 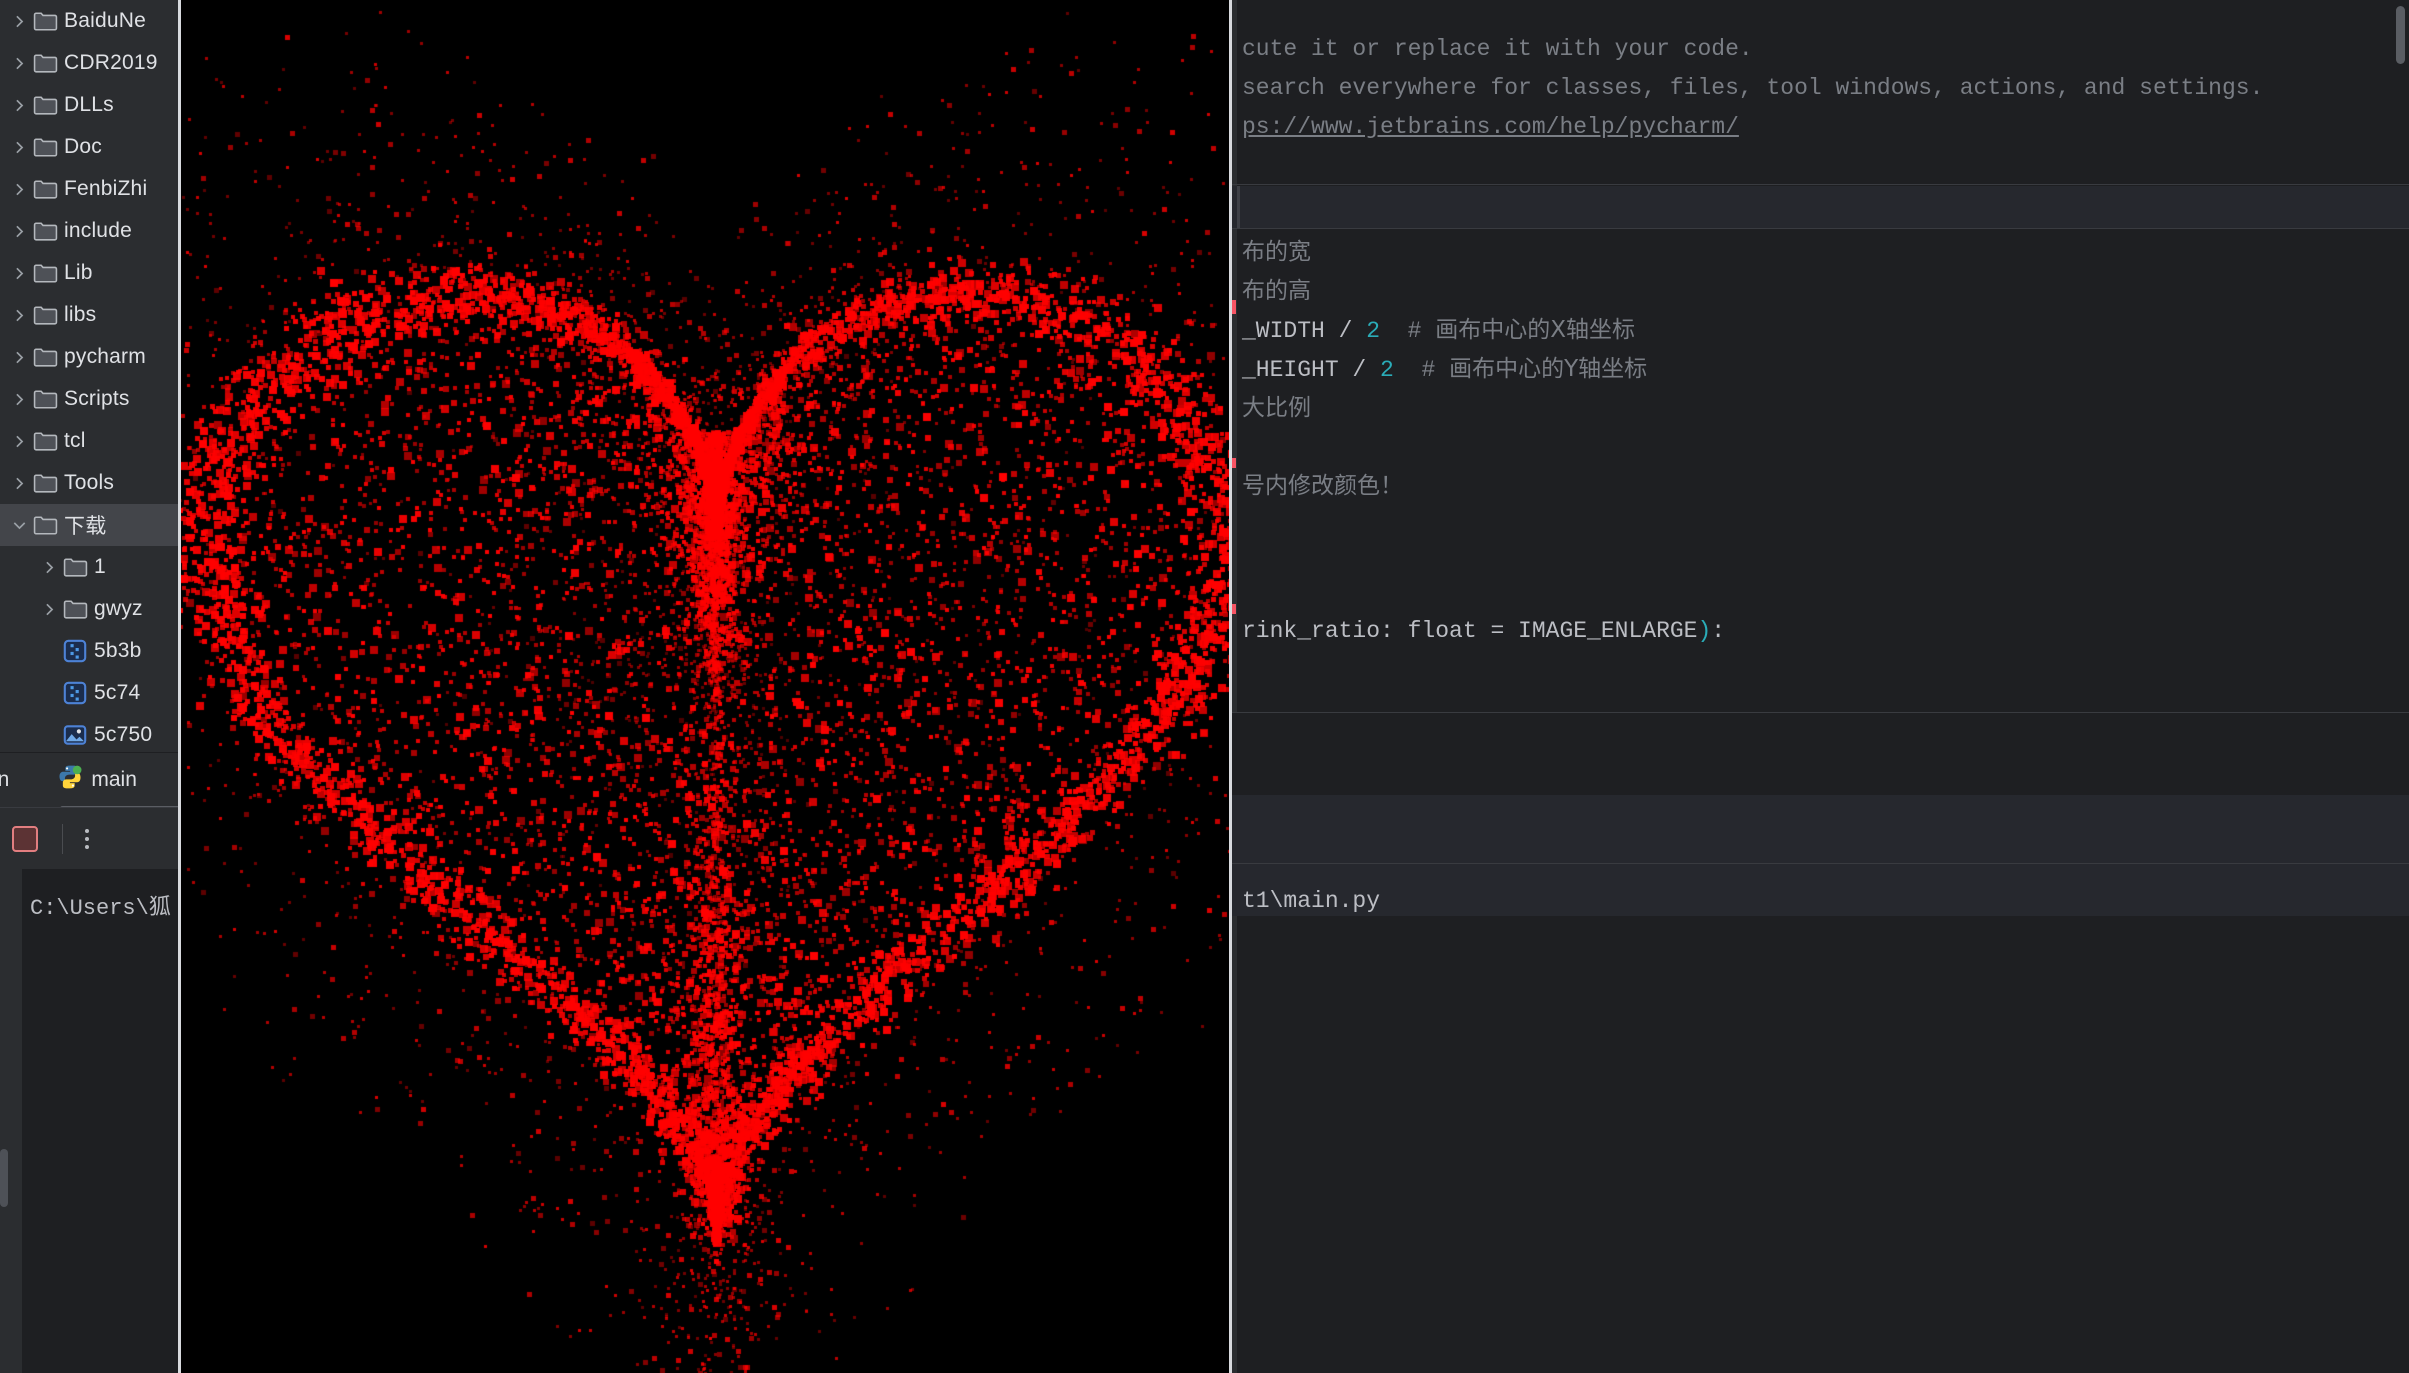 I want to click on code-line: _HEIGHT / 2 # 画布中心的Y轴坐标, so click(x=1444, y=366).